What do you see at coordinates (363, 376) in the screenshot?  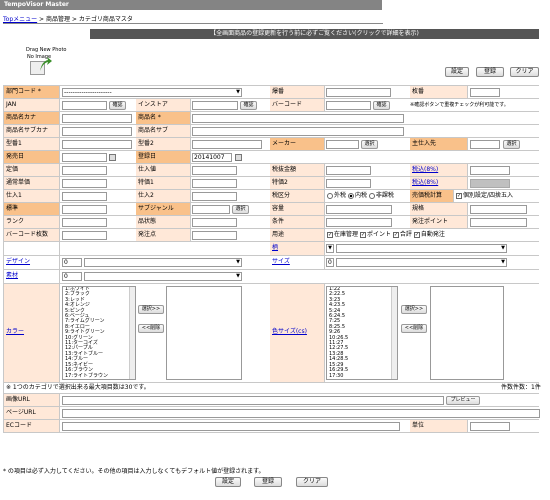 I see `list-option: 17:30` at bounding box center [363, 376].